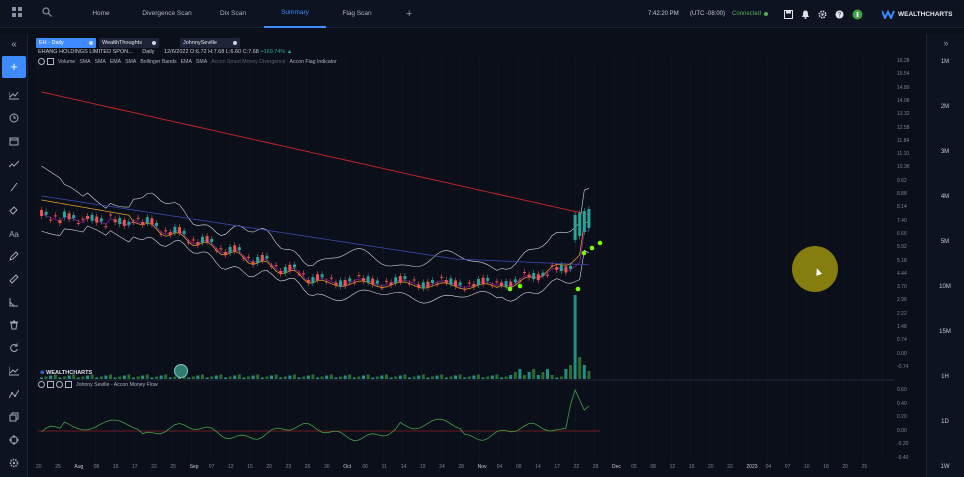  I want to click on symbol-ohlc: O:6.72 H:7.68 L:6.60 C:7.68, so click(224, 52).